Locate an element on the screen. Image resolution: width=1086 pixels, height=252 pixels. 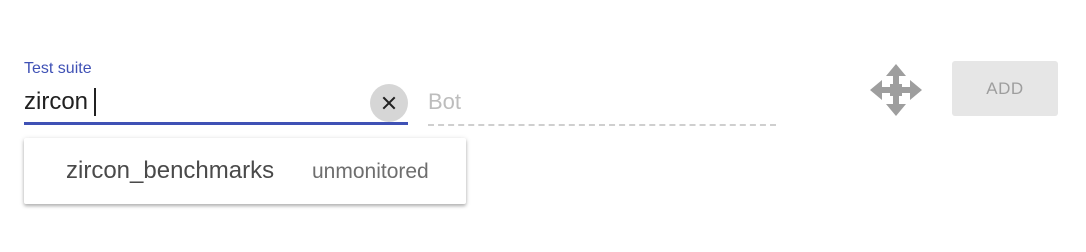
suggestion-item: zircon_benchmarks unmonitored is located at coordinates (245, 171).